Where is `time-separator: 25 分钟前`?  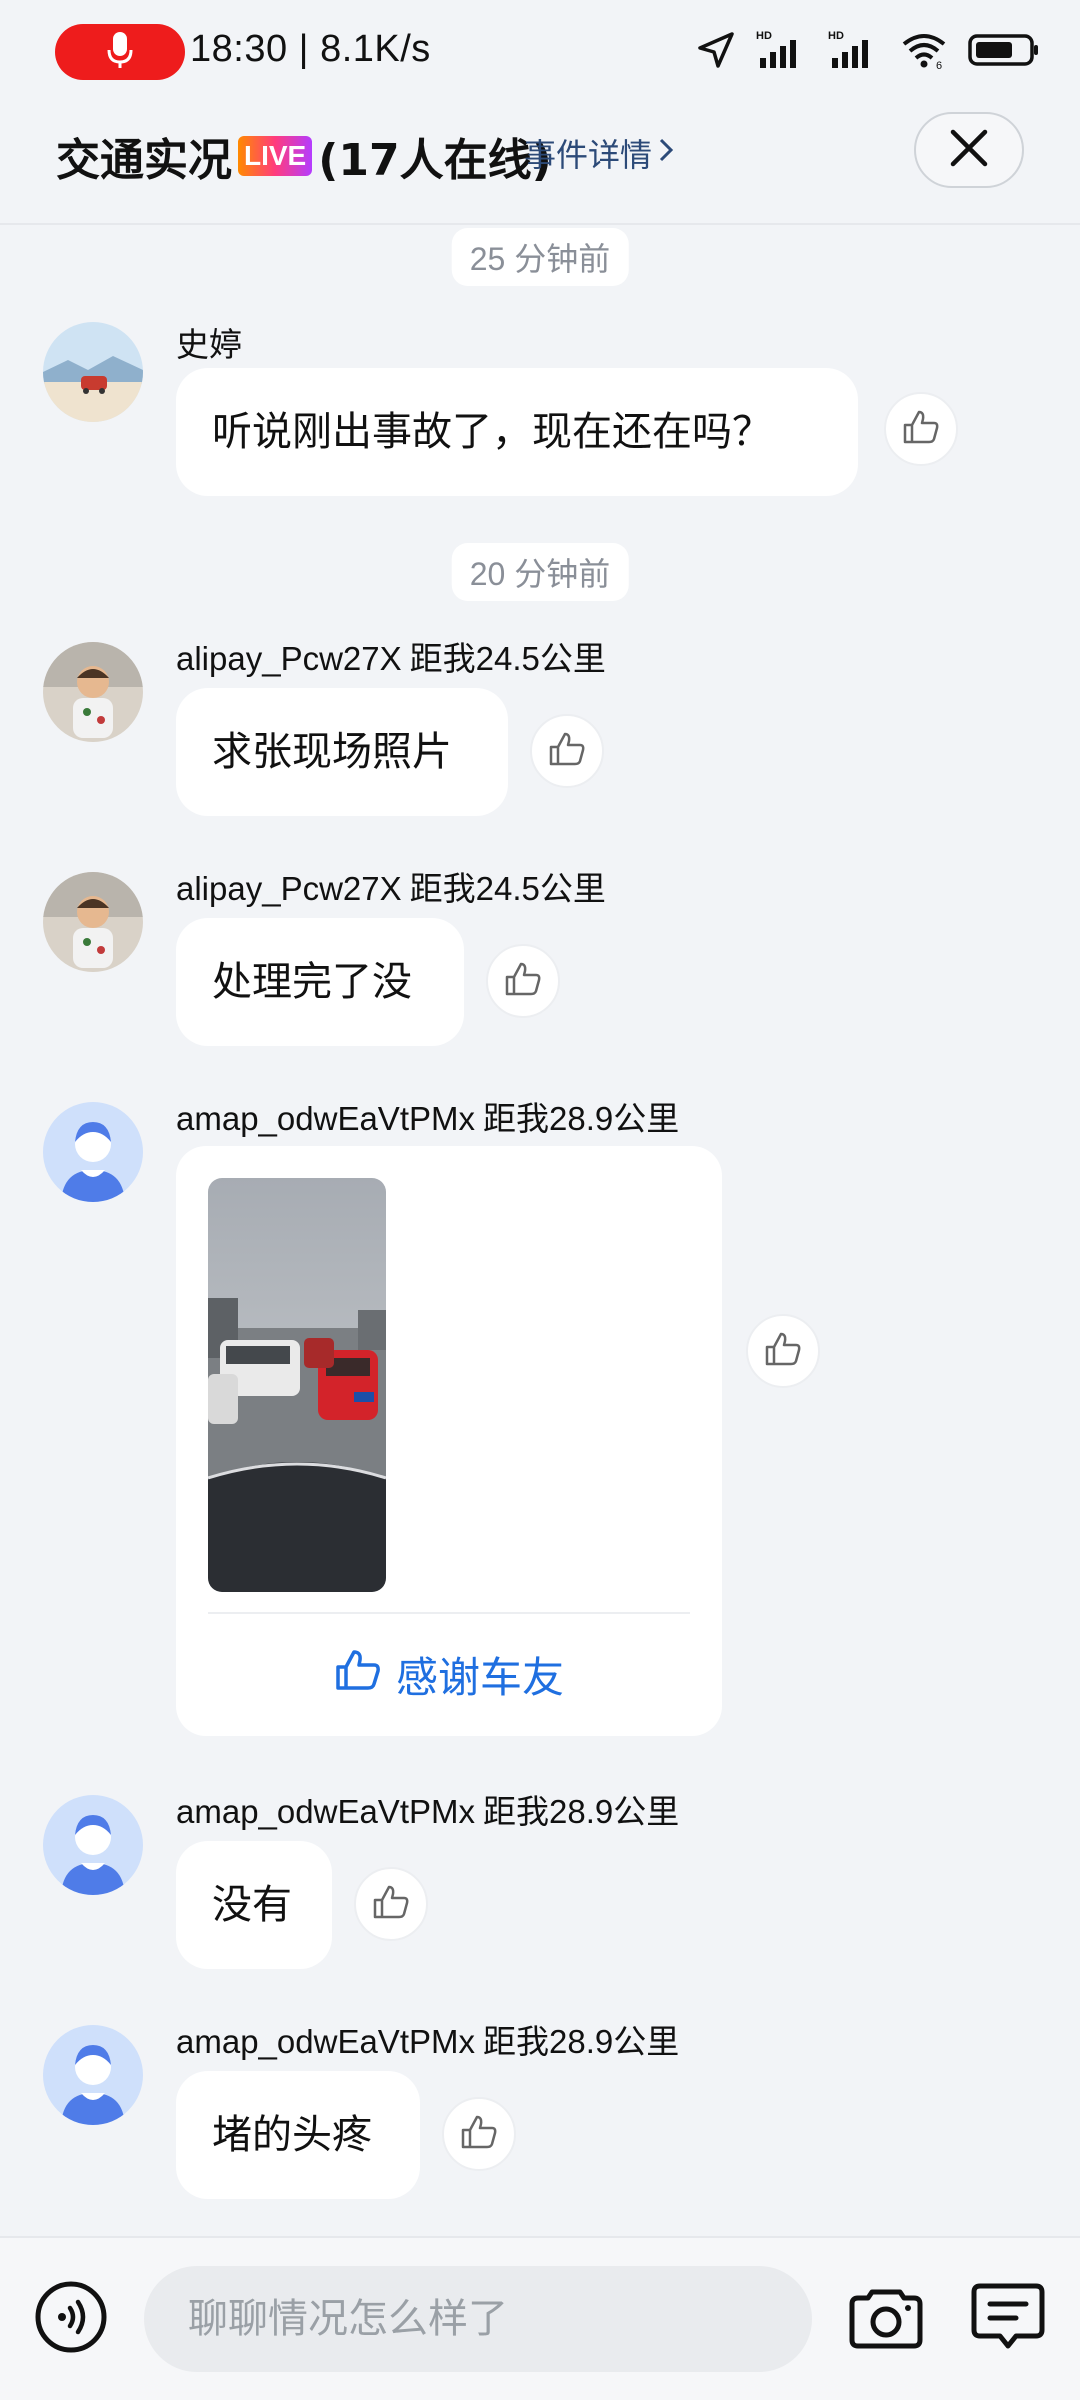
time-separator: 25 分钟前 is located at coordinates (540, 257).